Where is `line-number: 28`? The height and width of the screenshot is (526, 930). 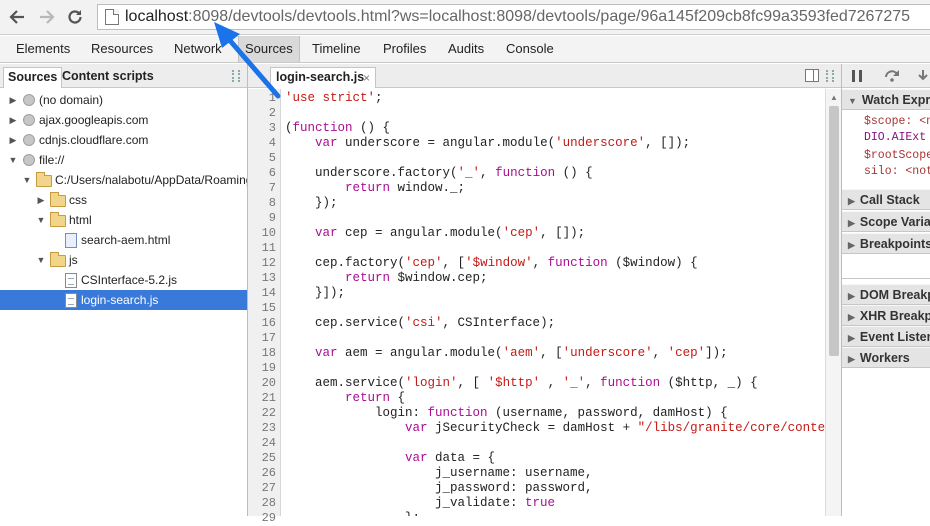
line-number: 28 is located at coordinates (269, 503).